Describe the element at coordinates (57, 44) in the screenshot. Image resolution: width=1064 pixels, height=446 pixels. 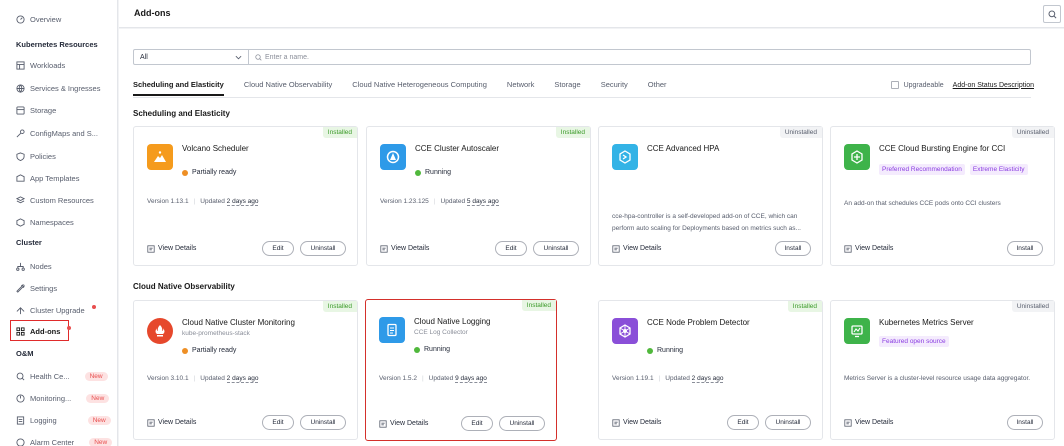
I see `sidebar-section-kubernetes: Kubernetes Resources` at that location.